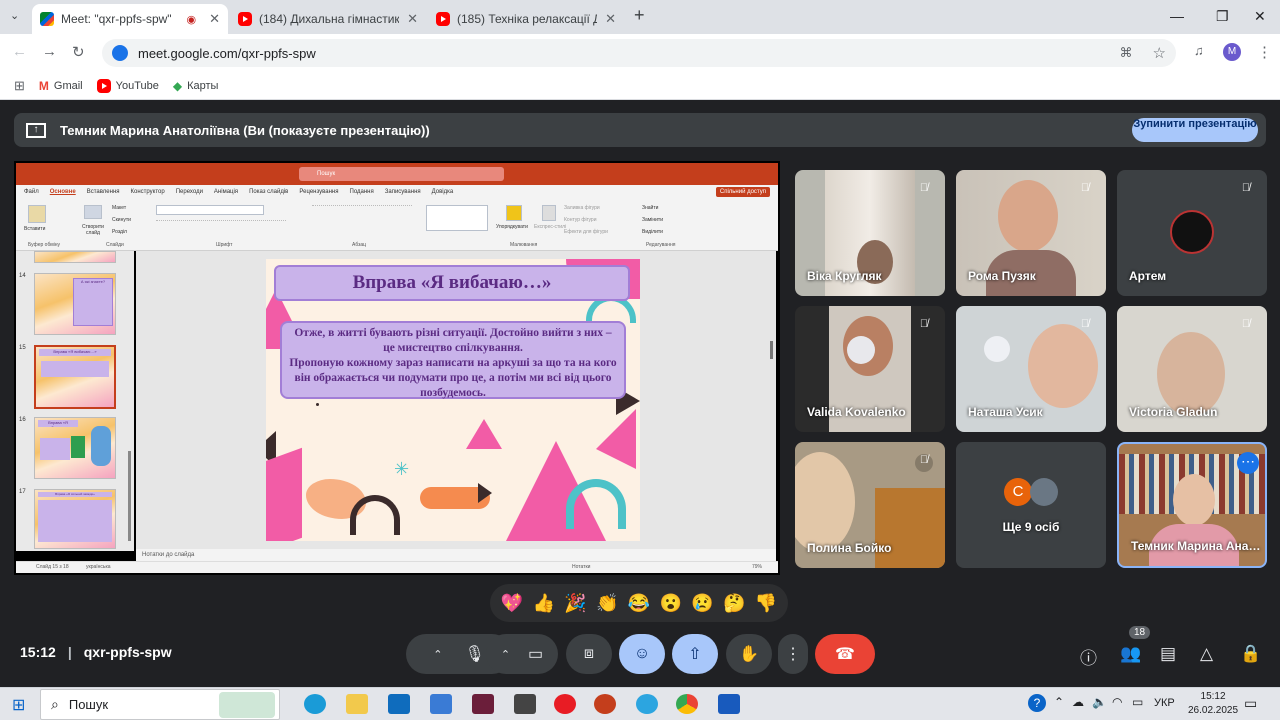 The image size is (1280, 720). What do you see at coordinates (129, 496) in the screenshot?
I see `thumbnail-scrollbar` at bounding box center [129, 496].